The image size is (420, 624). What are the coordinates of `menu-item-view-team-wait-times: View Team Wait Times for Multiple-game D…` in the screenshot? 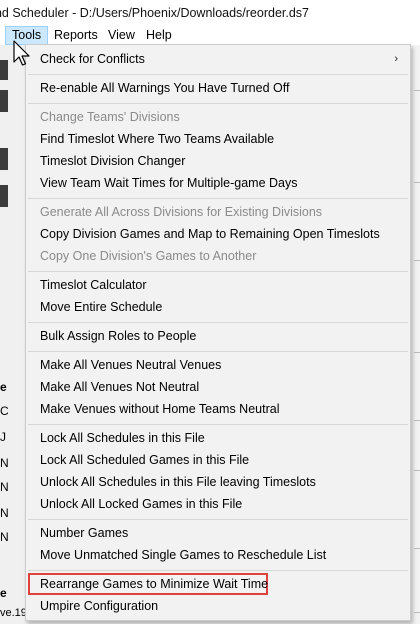 It's located at (169, 183).